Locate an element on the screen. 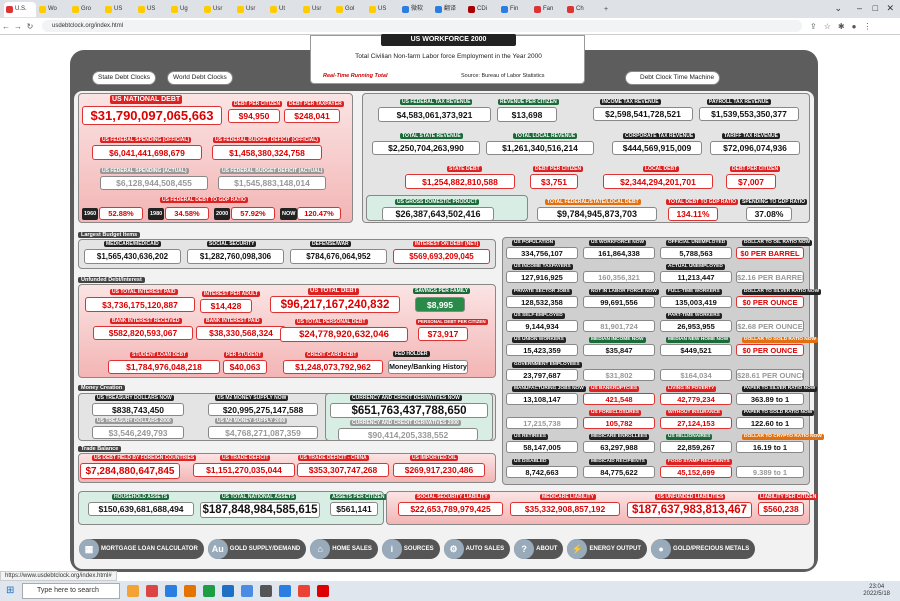  stat-value: 99,691,556 is located at coordinates (619, 301).